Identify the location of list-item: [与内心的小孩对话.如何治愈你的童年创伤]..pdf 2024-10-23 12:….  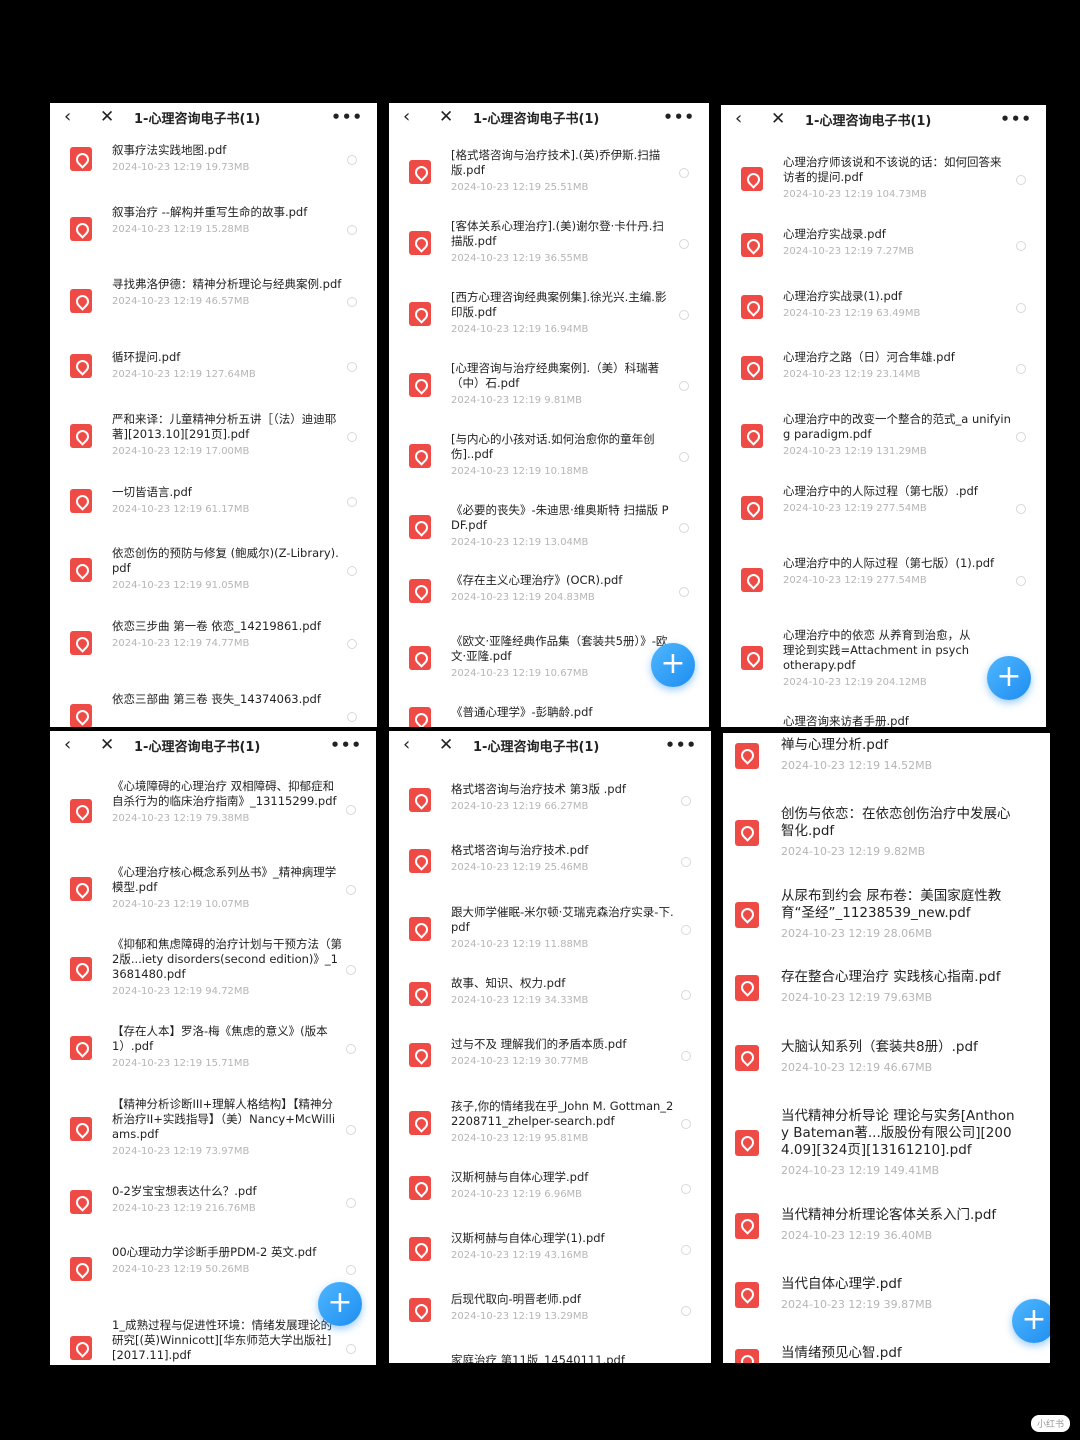
(549, 457).